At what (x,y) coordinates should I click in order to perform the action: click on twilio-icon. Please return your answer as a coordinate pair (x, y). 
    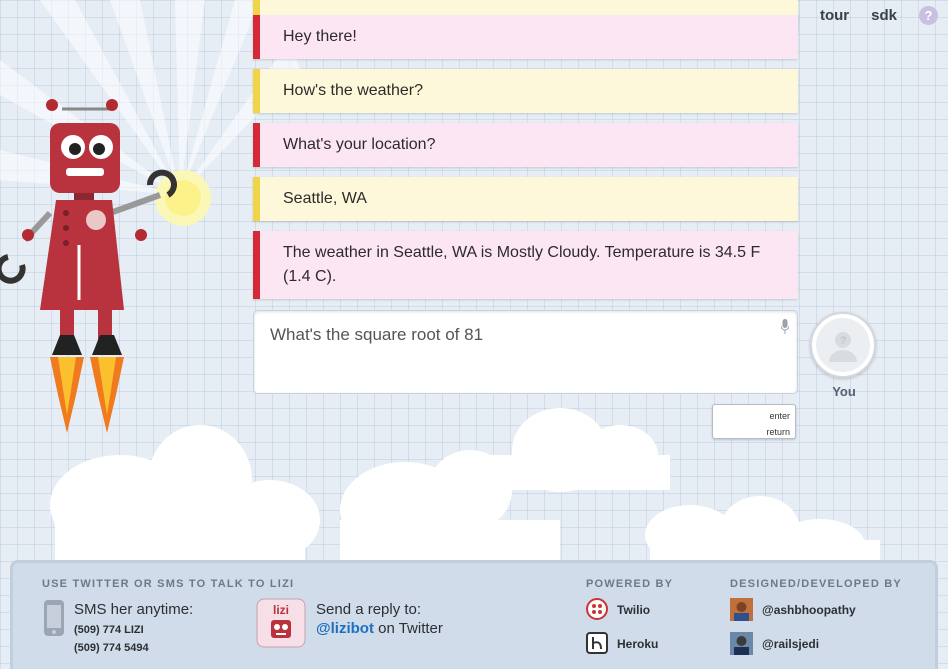
    Looking at the image, I should click on (597, 609).